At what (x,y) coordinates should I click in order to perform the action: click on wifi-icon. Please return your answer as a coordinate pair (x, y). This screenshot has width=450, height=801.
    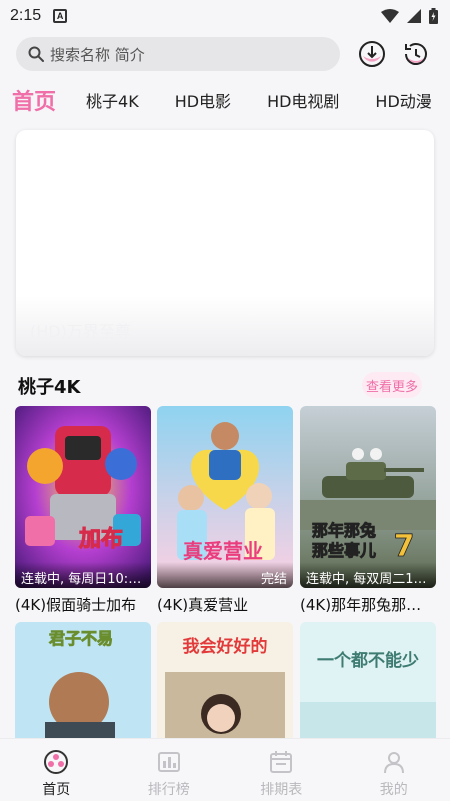
    Looking at the image, I should click on (390, 16).